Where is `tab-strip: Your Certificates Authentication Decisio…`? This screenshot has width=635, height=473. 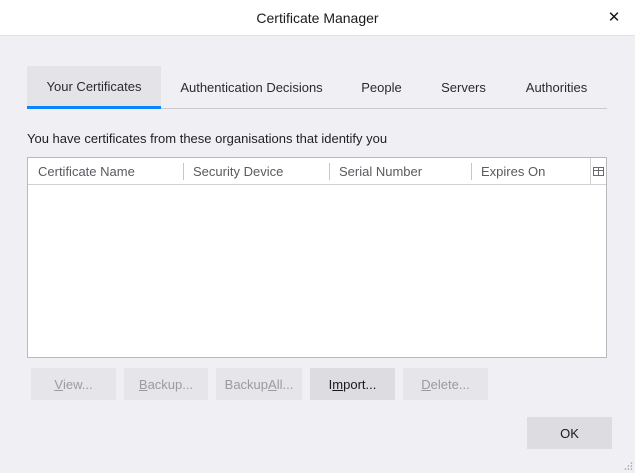
tab-strip: Your Certificates Authentication Decisio… is located at coordinates (317, 87).